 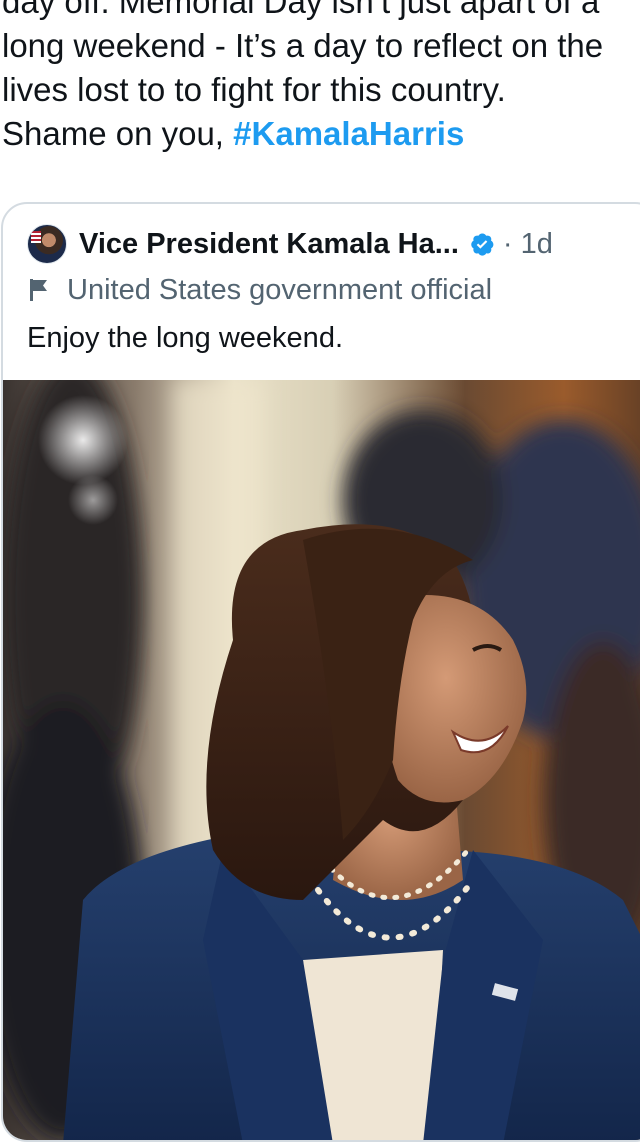 I want to click on tweet-time: · 1d, so click(x=528, y=244).